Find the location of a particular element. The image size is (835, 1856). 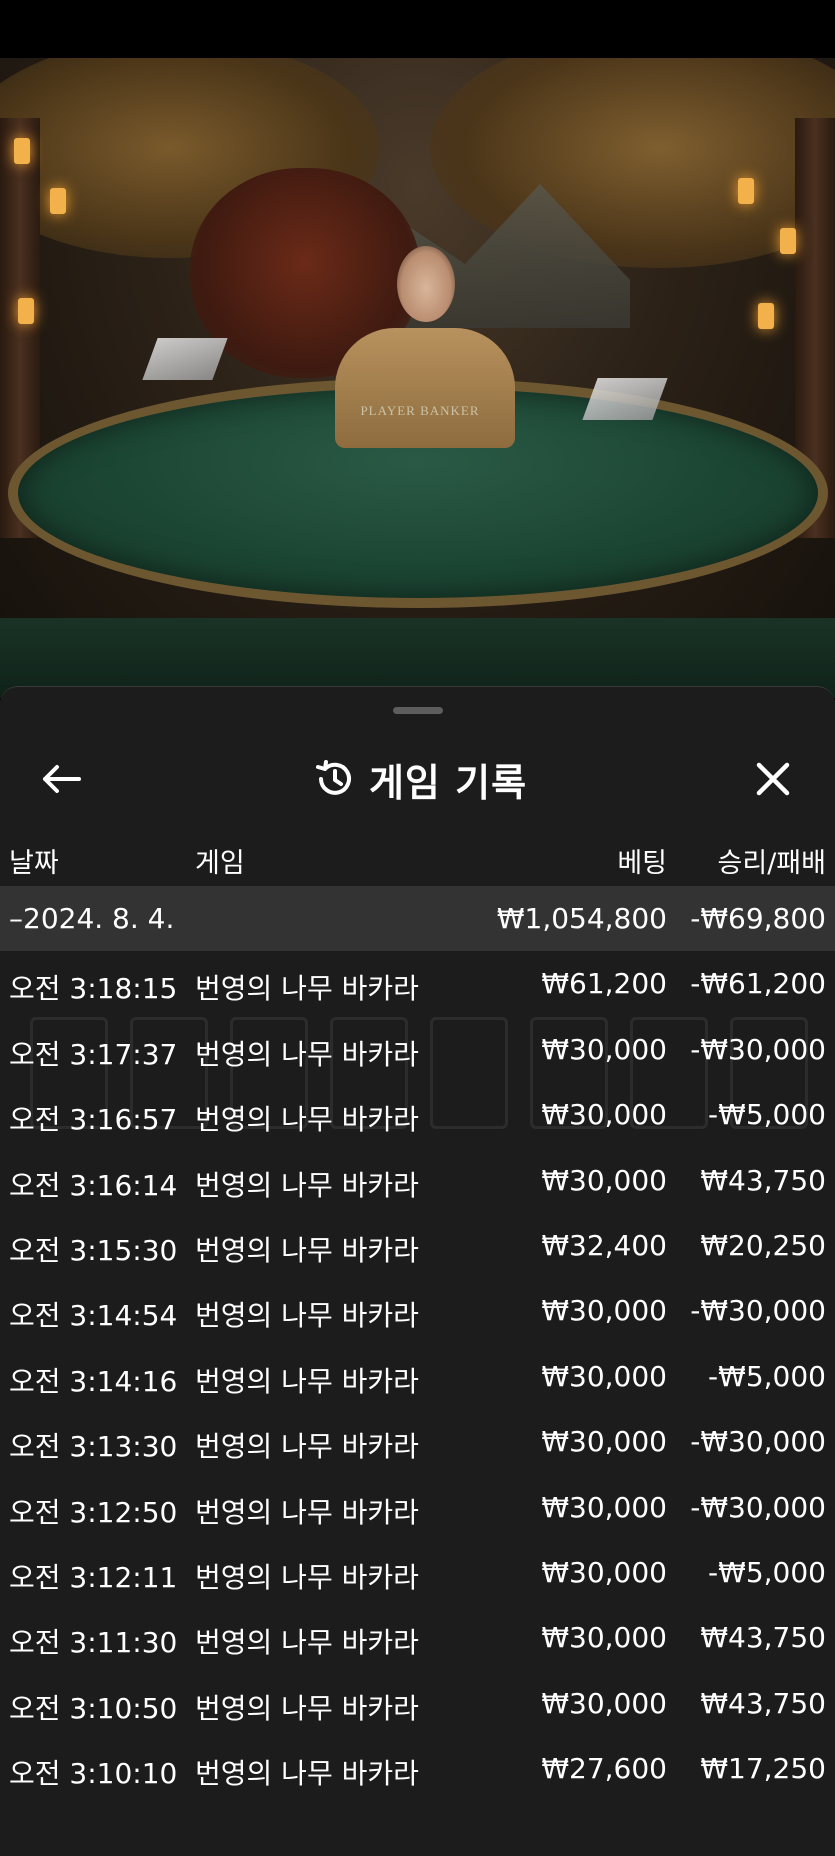

row-winloss: -₩61,200 is located at coordinates (758, 984).